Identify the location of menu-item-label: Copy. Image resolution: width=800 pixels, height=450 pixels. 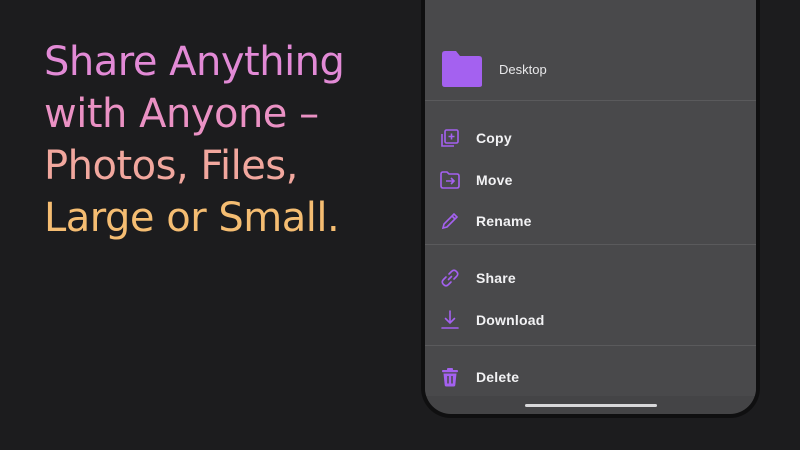
(494, 138).